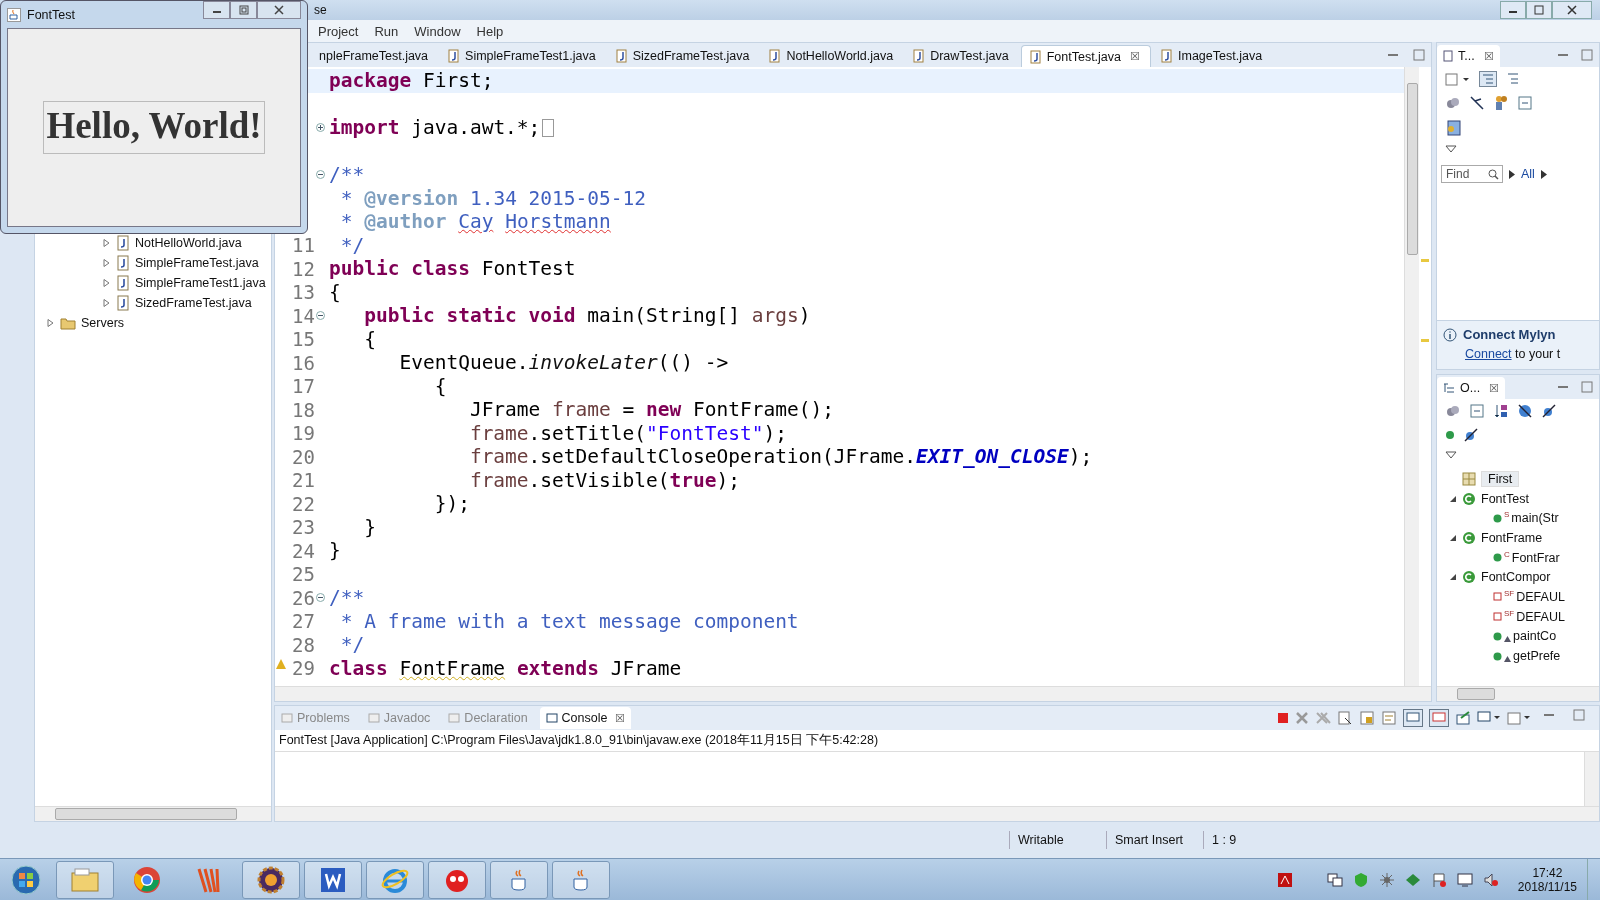 The height and width of the screenshot is (900, 1600). What do you see at coordinates (1505, 498) in the screenshot?
I see `outline-item: FontTest` at bounding box center [1505, 498].